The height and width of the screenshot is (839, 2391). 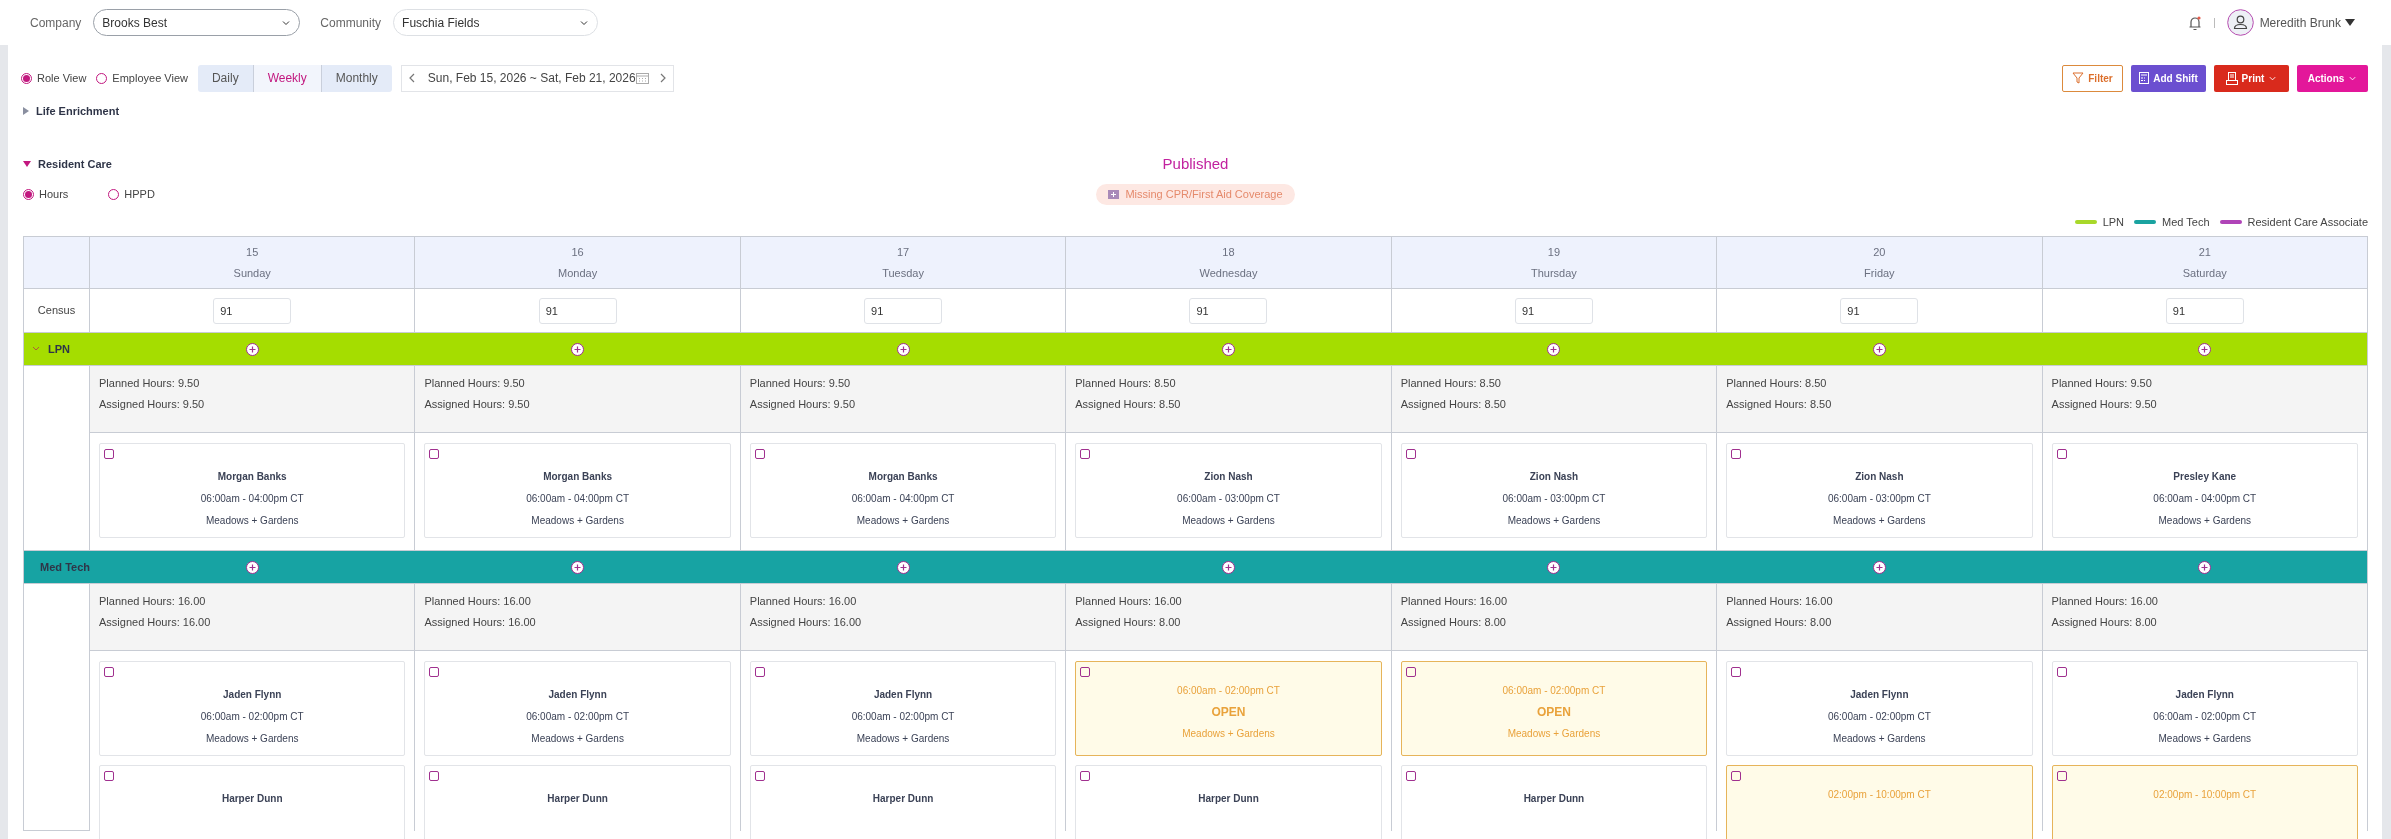 I want to click on weekday-label: Friday, so click(x=1879, y=273).